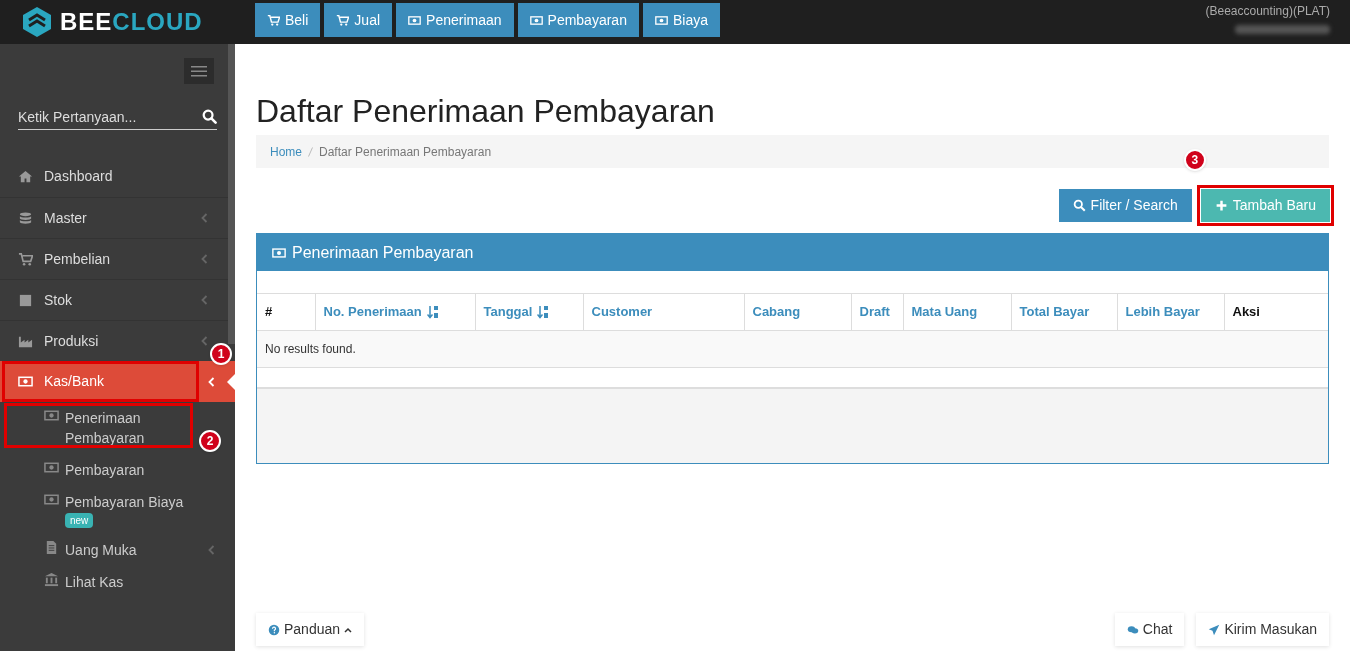  Describe the element at coordinates (274, 629) in the screenshot. I see `help-icon` at that location.